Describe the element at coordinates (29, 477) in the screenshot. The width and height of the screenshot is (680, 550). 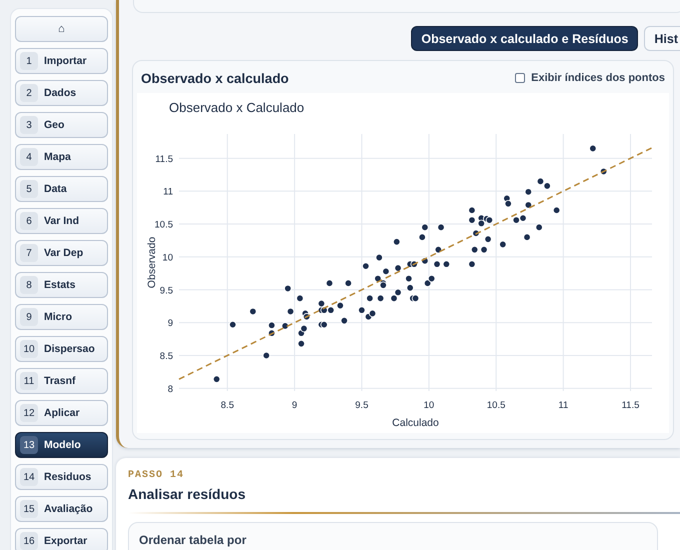
I see `step-number: 14` at that location.